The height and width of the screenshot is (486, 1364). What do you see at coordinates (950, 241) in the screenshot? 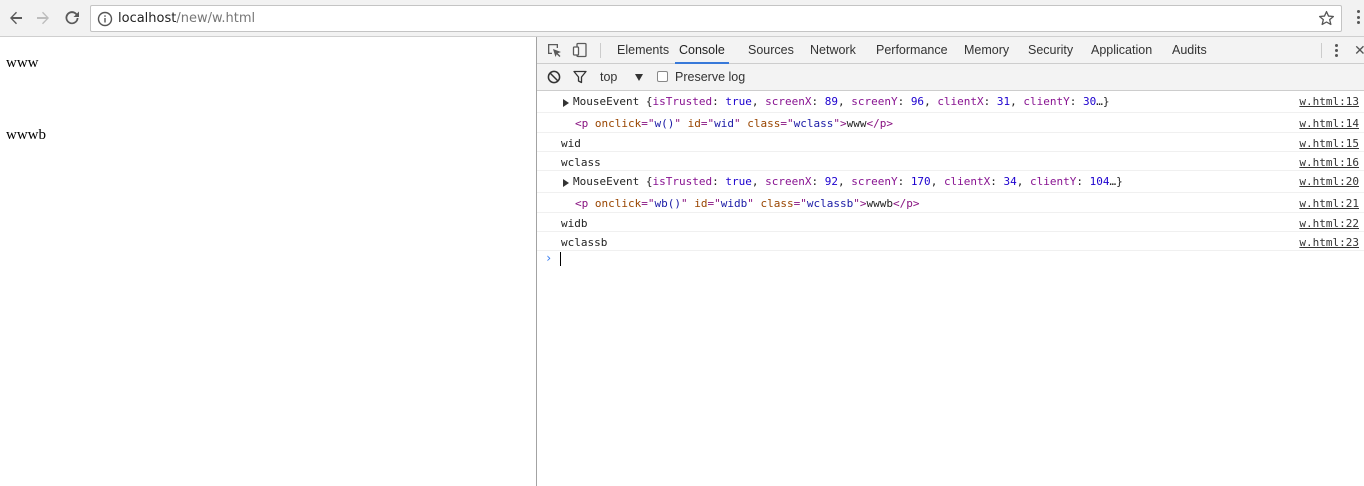
I see `console-message: wclassb w.html:23` at bounding box center [950, 241].